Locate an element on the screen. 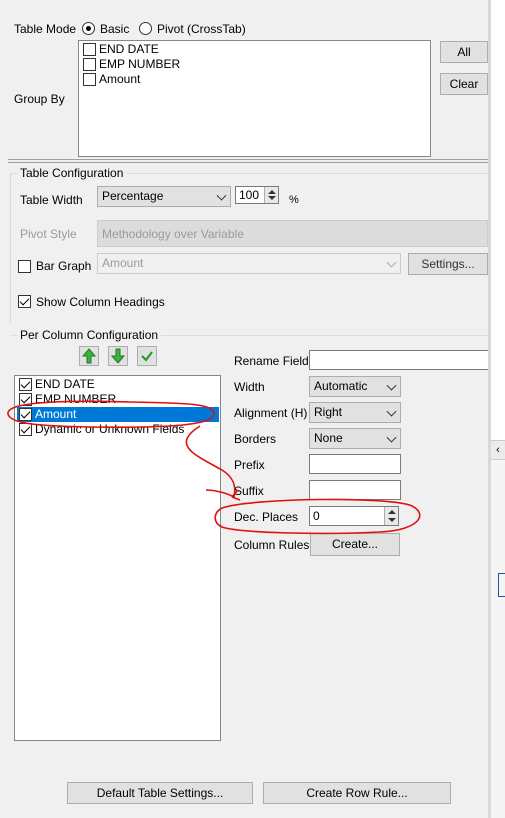  annotation-arrowhead is located at coordinates (236, 495).